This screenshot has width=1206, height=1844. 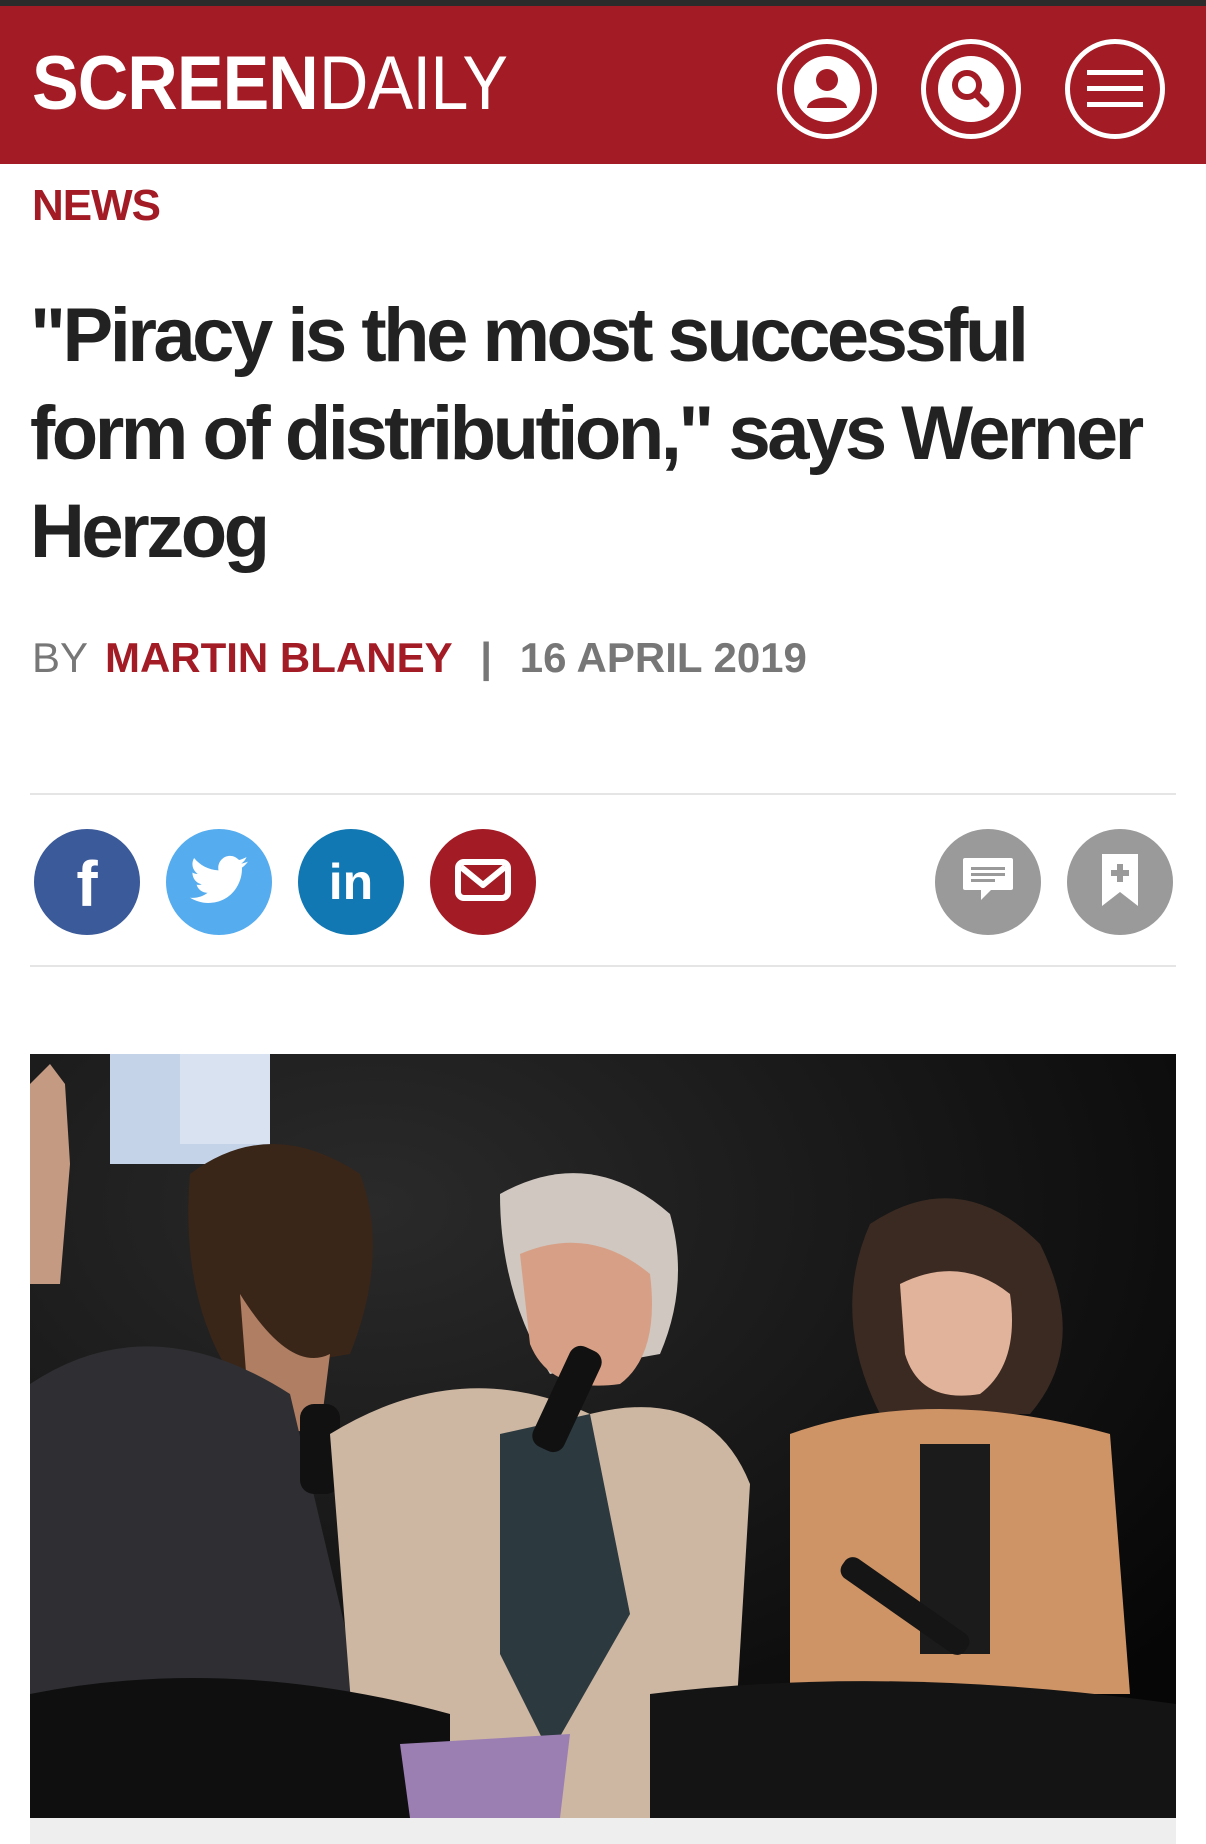 I want to click on user-icon, so click(x=827, y=89).